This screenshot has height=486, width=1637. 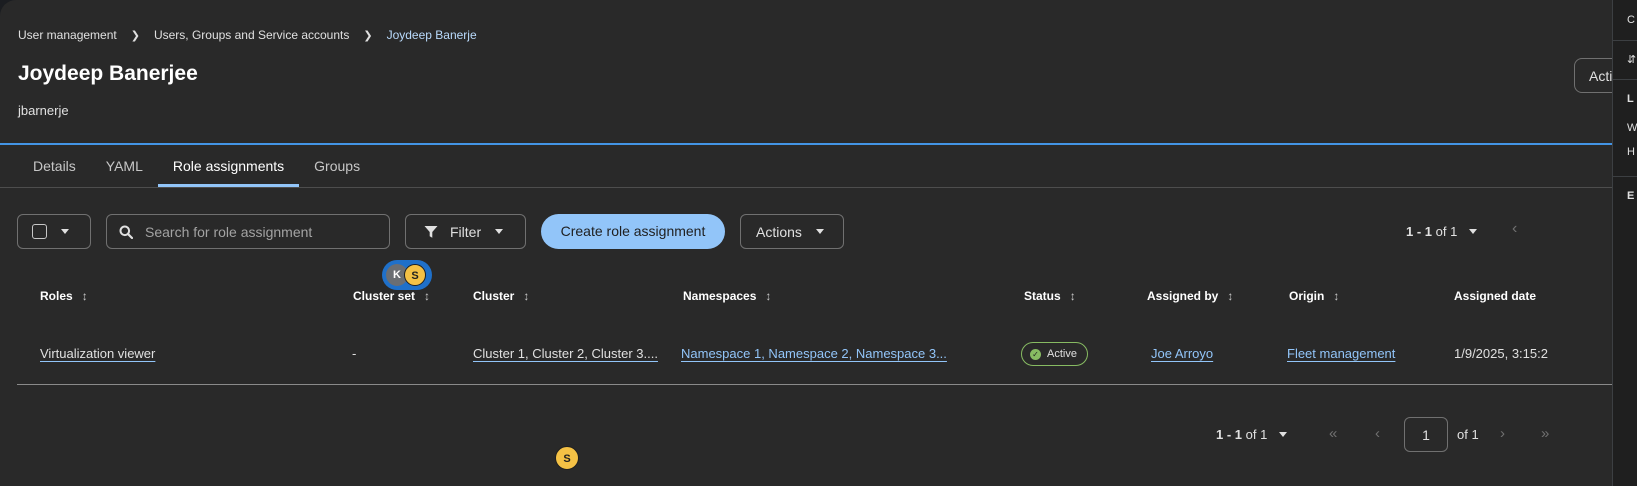 I want to click on actions-dropdown: Actions, so click(x=792, y=231).